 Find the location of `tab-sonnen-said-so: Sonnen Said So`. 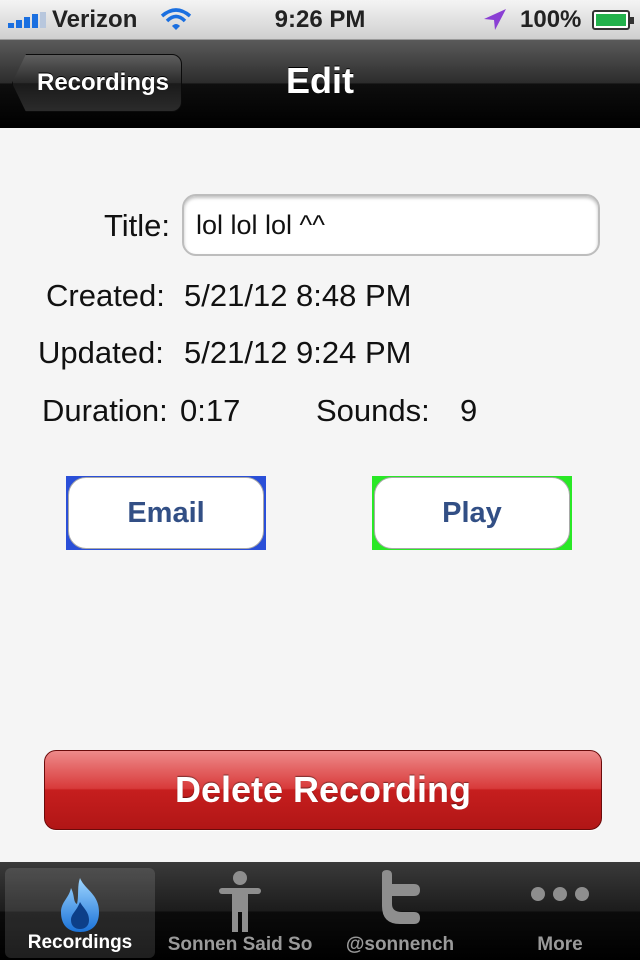

tab-sonnen-said-so: Sonnen Said So is located at coordinates (240, 911).